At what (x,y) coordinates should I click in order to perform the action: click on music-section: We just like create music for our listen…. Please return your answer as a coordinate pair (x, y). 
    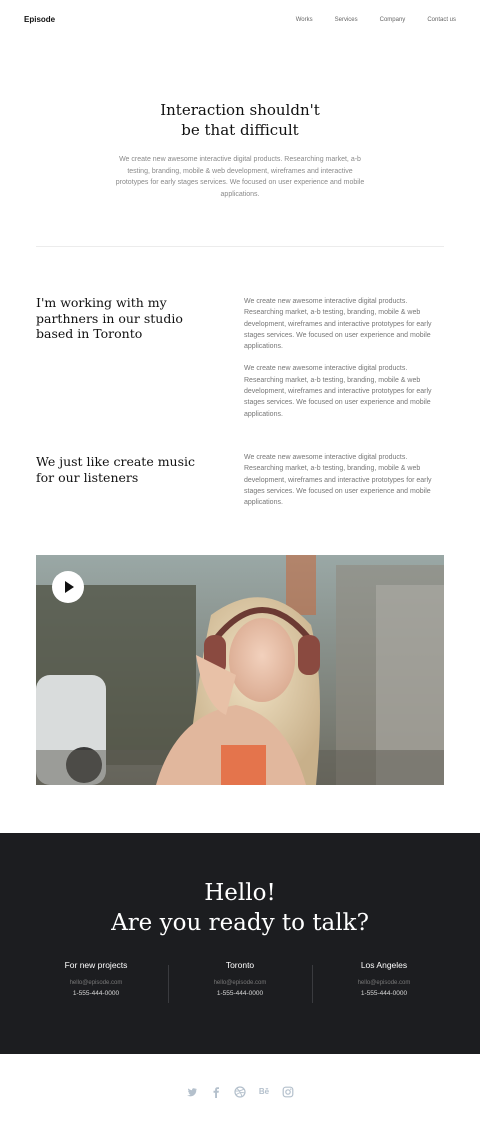
    Looking at the image, I should click on (240, 484).